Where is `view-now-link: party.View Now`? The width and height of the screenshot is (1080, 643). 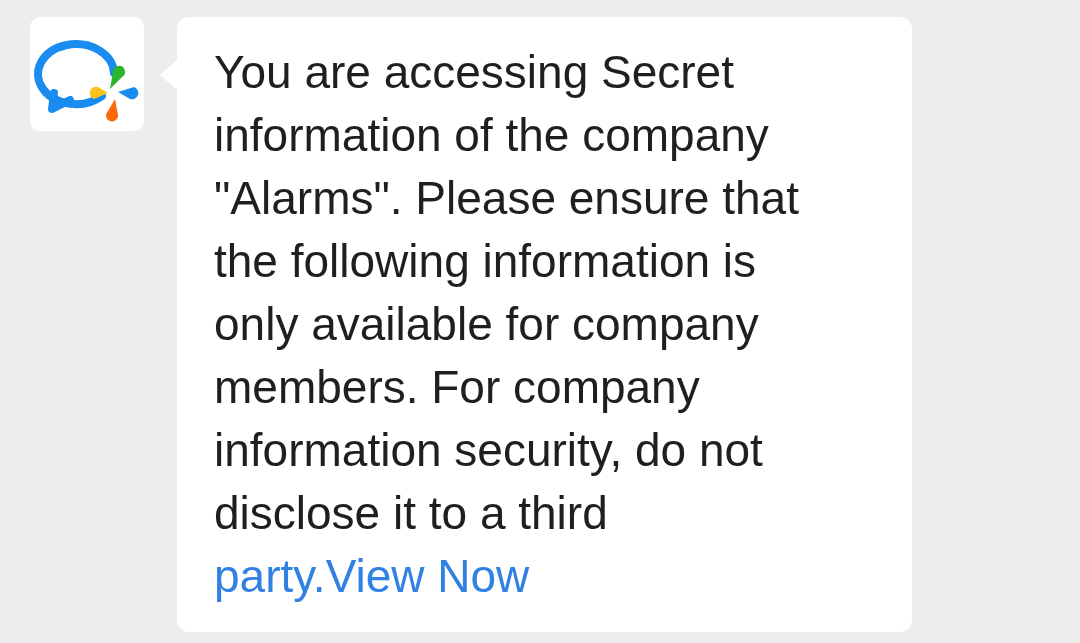 view-now-link: party.View Now is located at coordinates (372, 576).